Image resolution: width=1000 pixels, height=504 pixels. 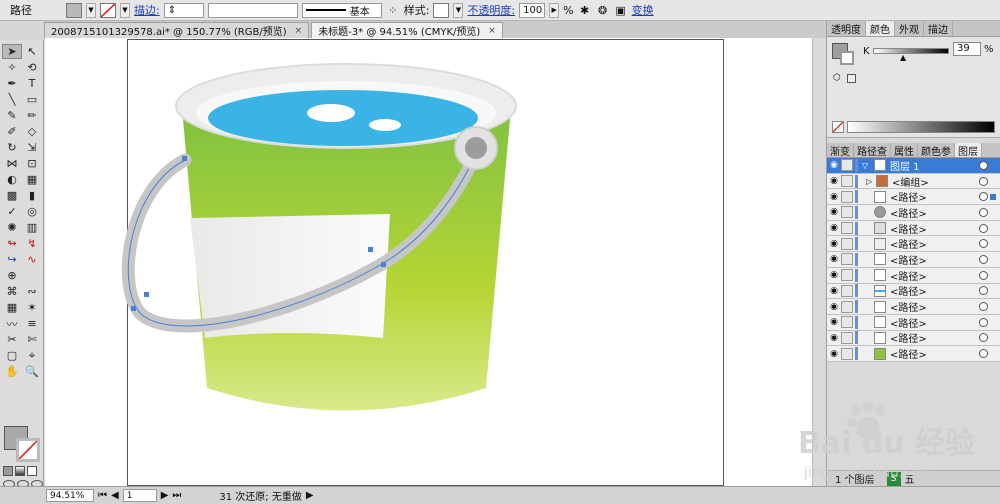 What do you see at coordinates (299, 31) in the screenshot?
I see `close-icon: ×` at bounding box center [299, 31].